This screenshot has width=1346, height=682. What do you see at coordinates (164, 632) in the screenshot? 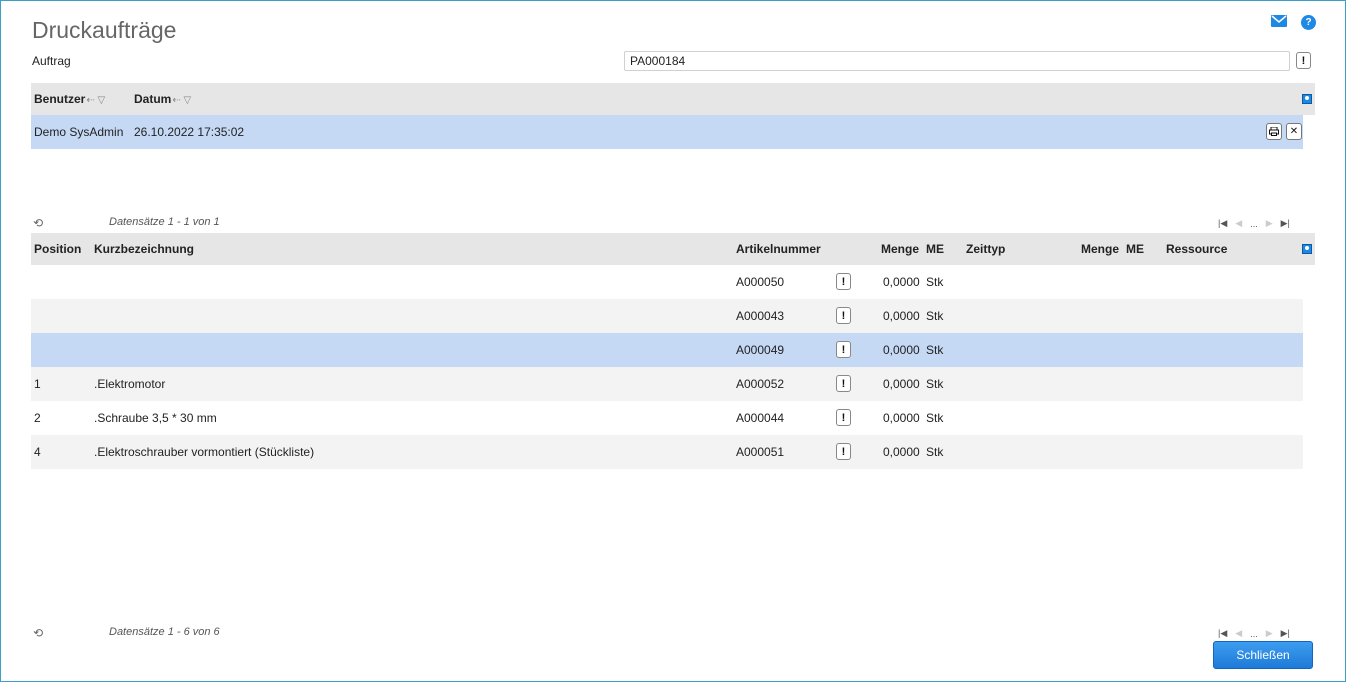
I see `pager-info: Datensätze 1 - 6 von 6` at bounding box center [164, 632].